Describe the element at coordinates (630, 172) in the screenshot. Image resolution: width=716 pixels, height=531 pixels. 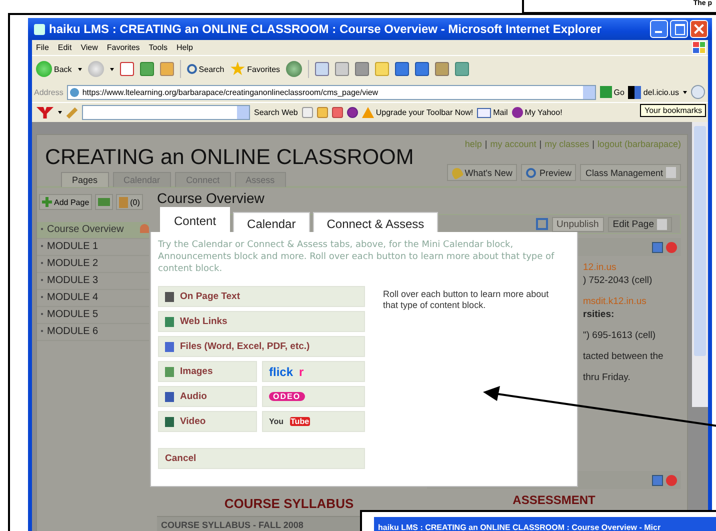
I see `header-button: Class Management` at that location.